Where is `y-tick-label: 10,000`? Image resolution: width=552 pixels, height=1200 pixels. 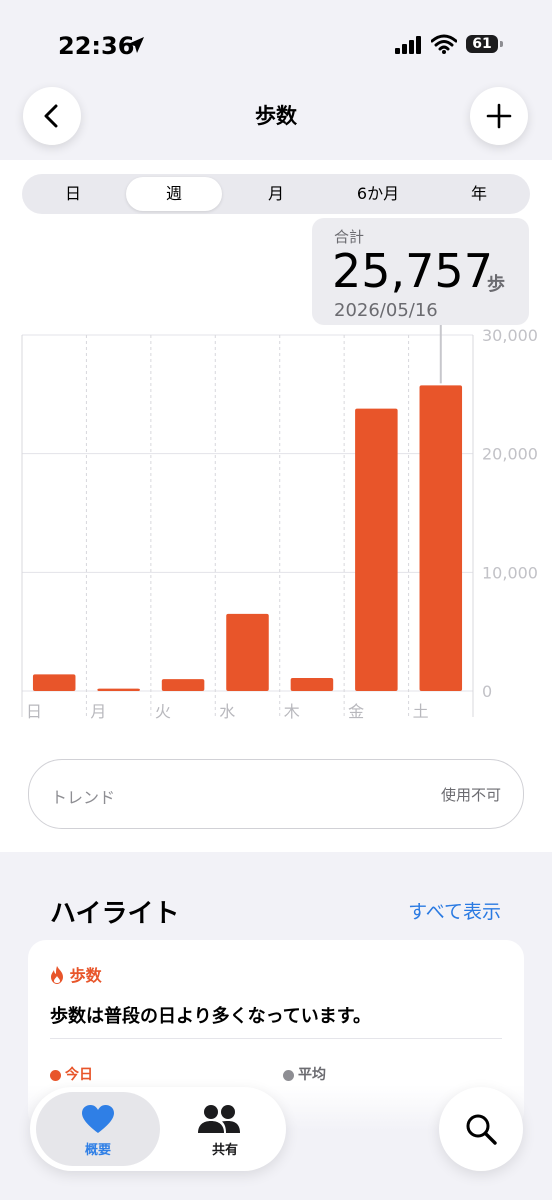 y-tick-label: 10,000 is located at coordinates (510, 572).